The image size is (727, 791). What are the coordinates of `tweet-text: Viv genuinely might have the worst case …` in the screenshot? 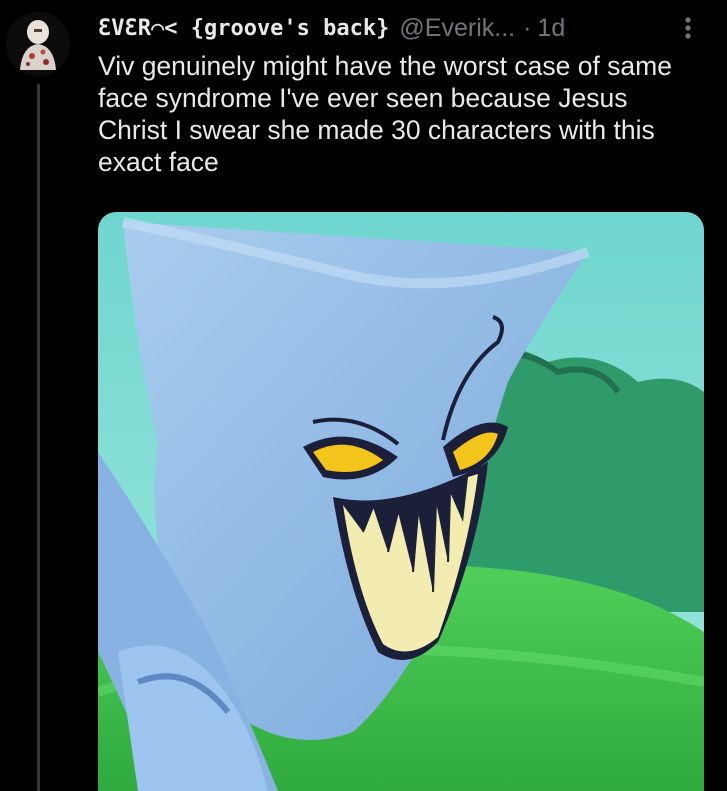 It's located at (385, 114).